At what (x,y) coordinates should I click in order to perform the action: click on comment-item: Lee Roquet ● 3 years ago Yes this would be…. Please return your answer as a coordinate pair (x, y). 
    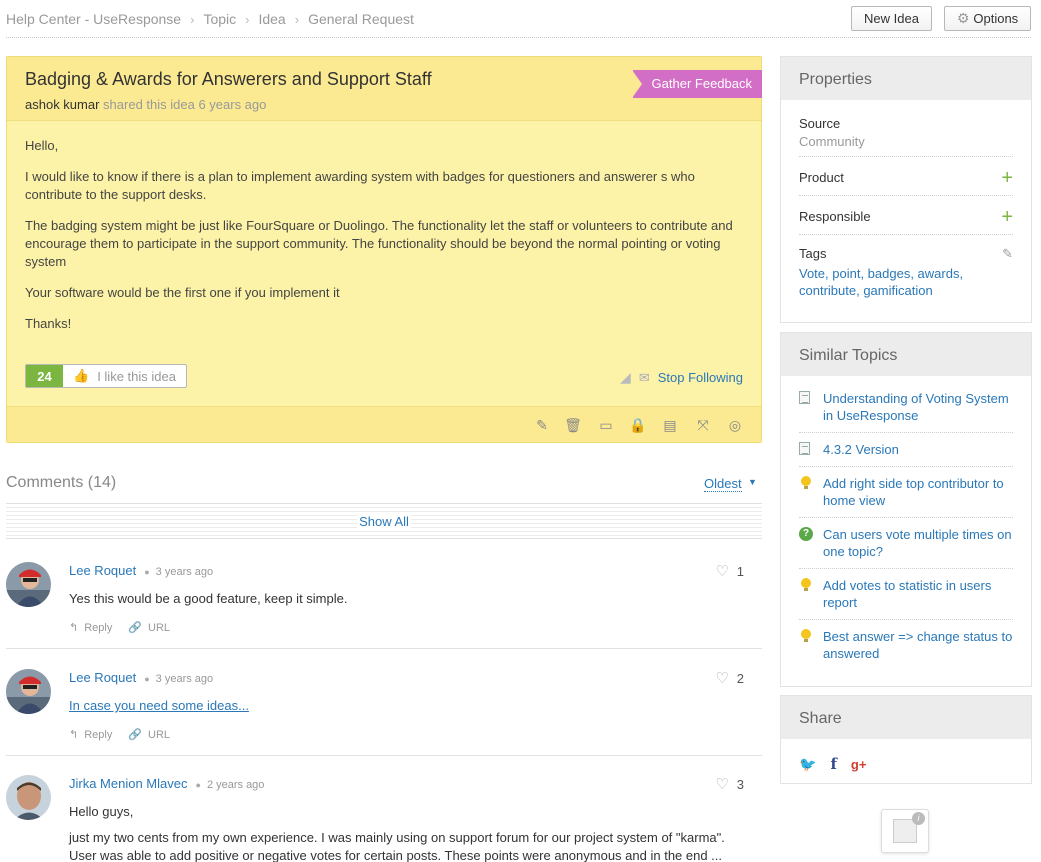
    Looking at the image, I should click on (384, 604).